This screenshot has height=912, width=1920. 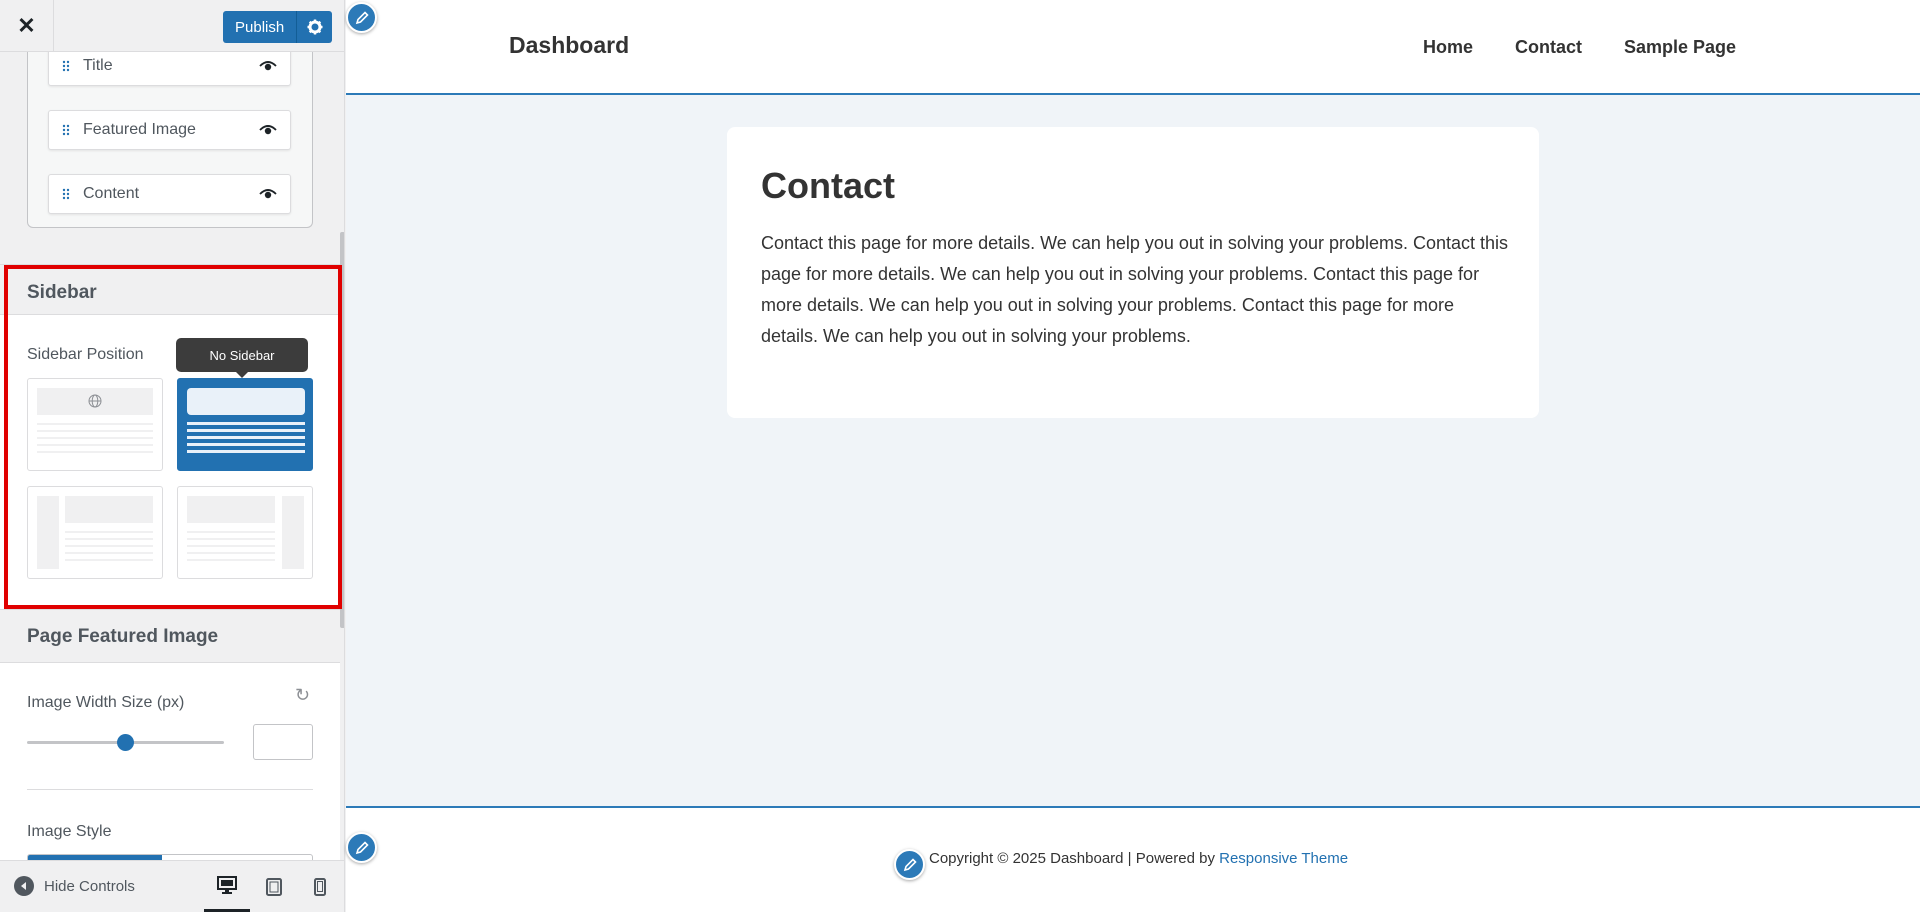 I want to click on nav-link-sample-page: Sample Page, so click(x=1680, y=47).